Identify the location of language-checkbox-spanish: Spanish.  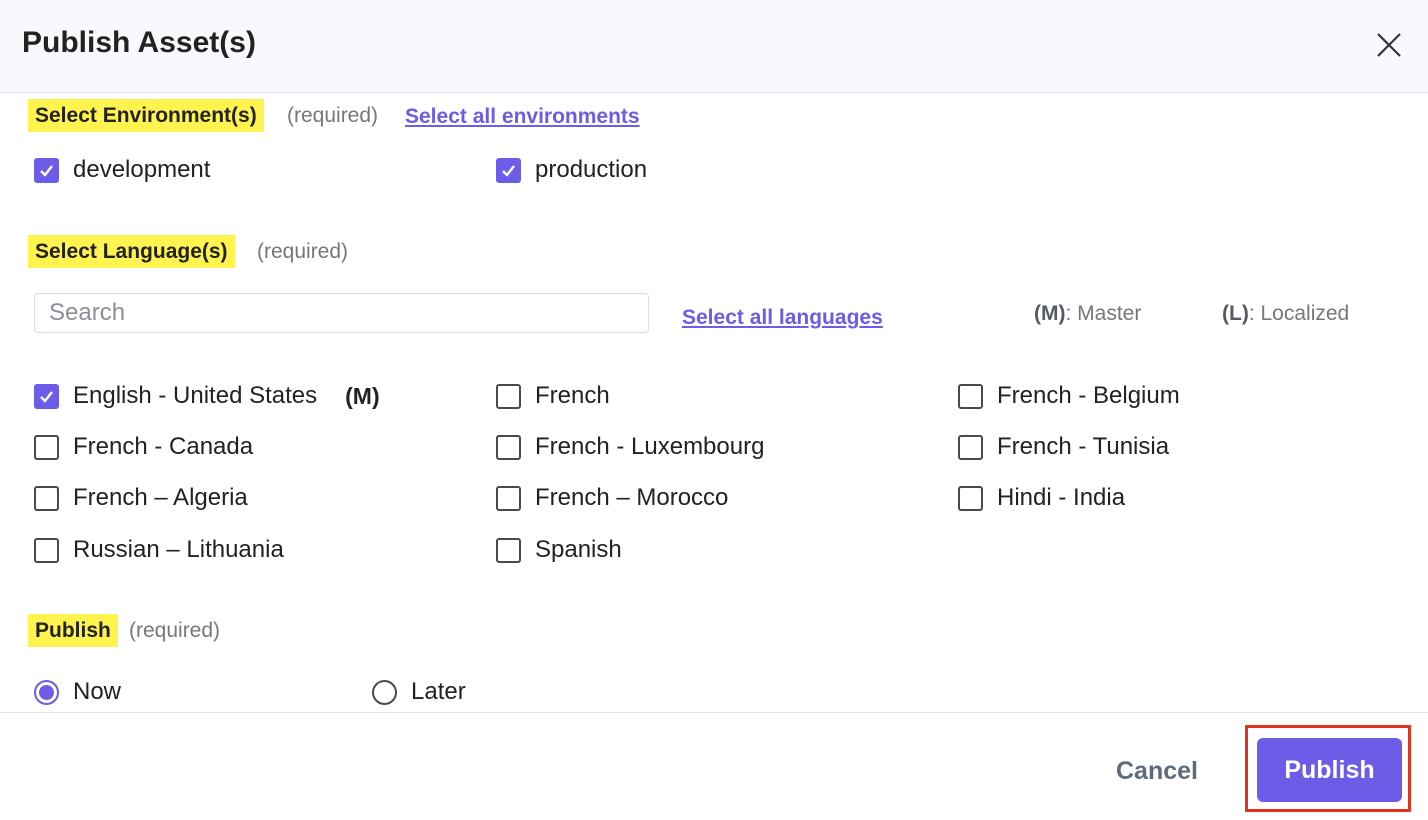
(559, 550).